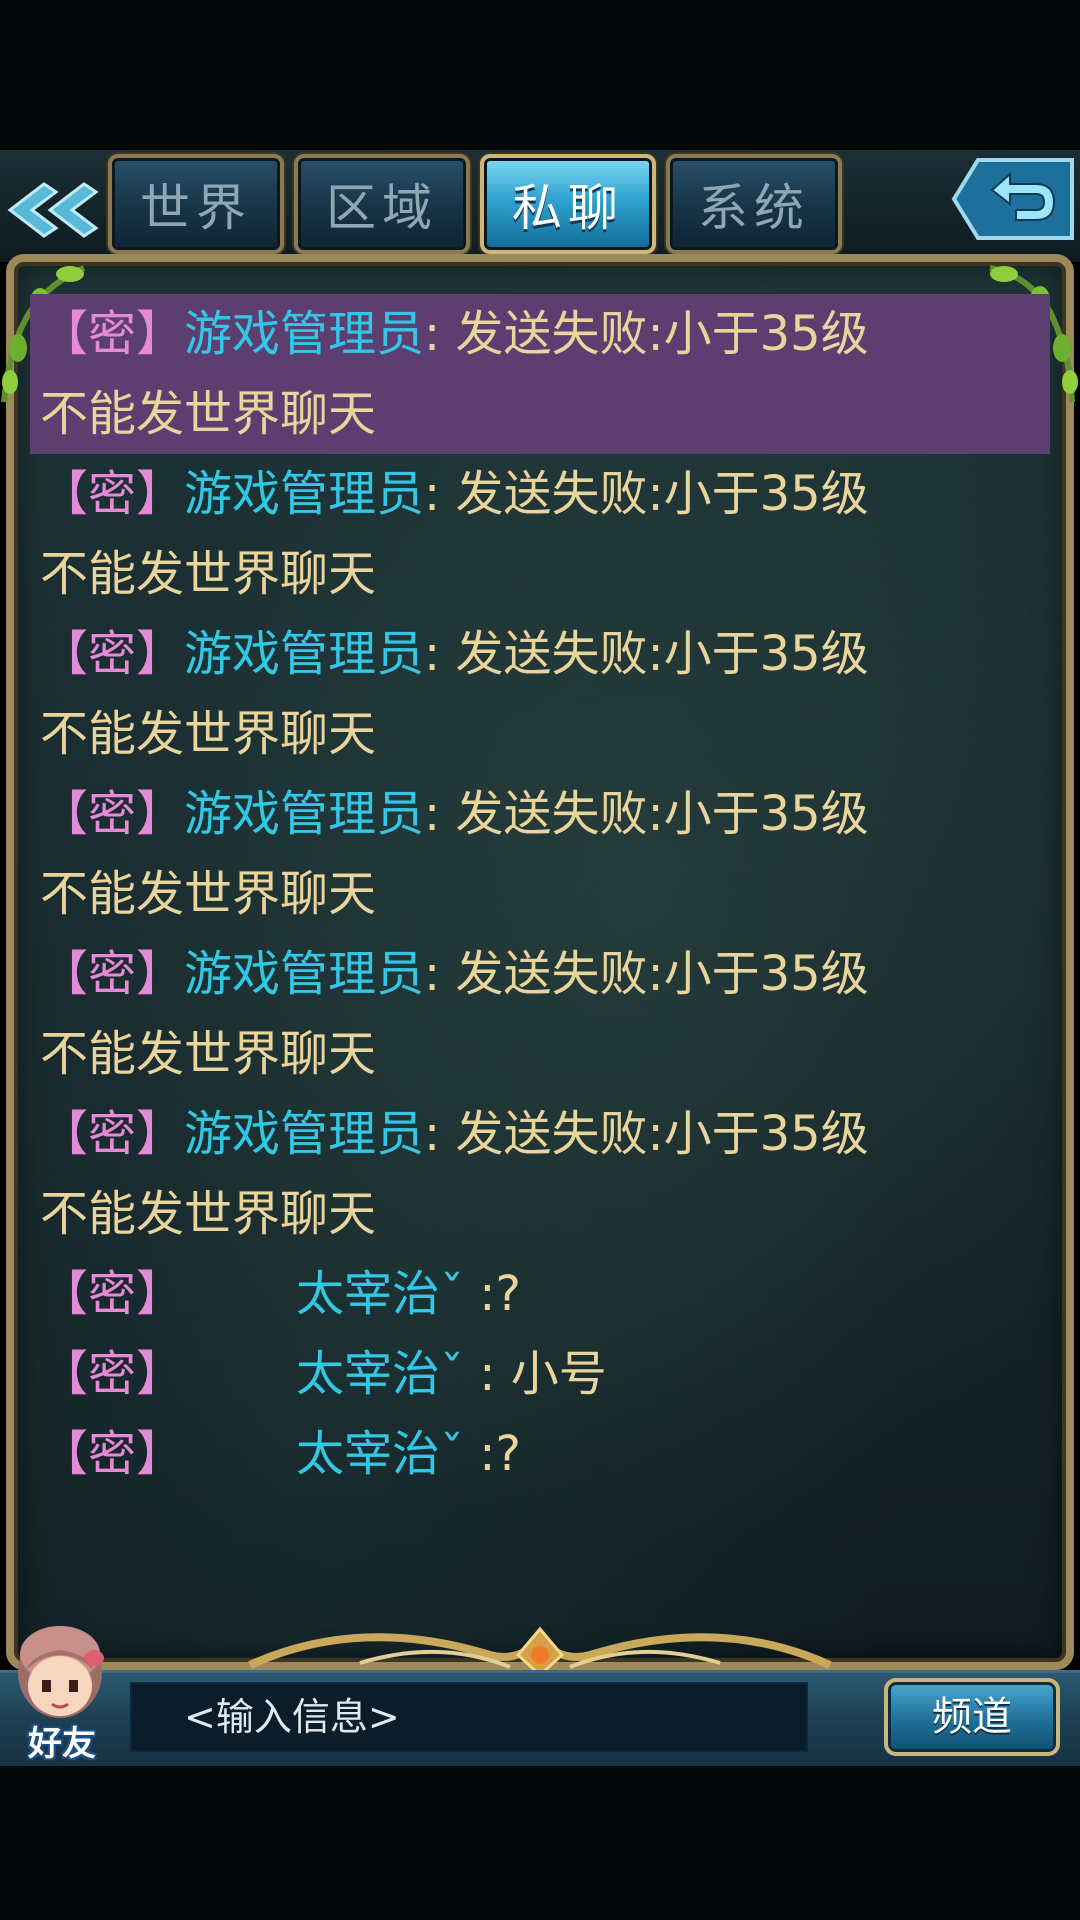  I want to click on bottom-nav-area, so click(540, 1843).